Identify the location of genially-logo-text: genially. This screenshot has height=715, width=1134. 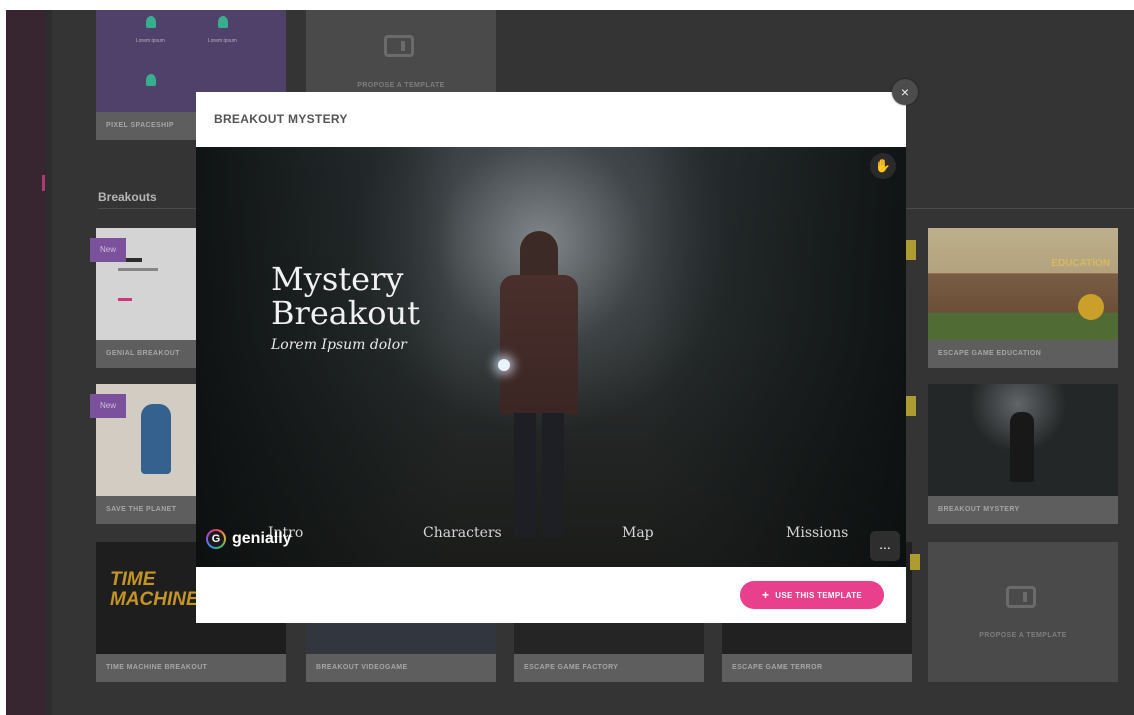
(262, 538).